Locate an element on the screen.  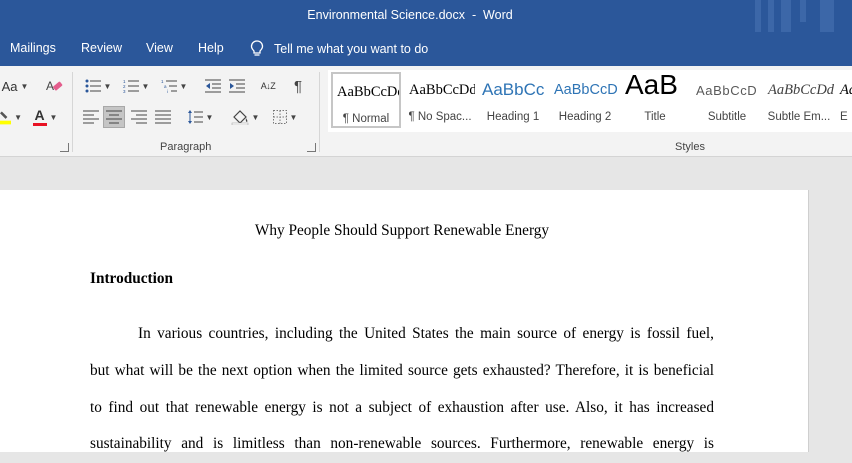
paragraph-group-label: Paragraph is located at coordinates (186, 147).